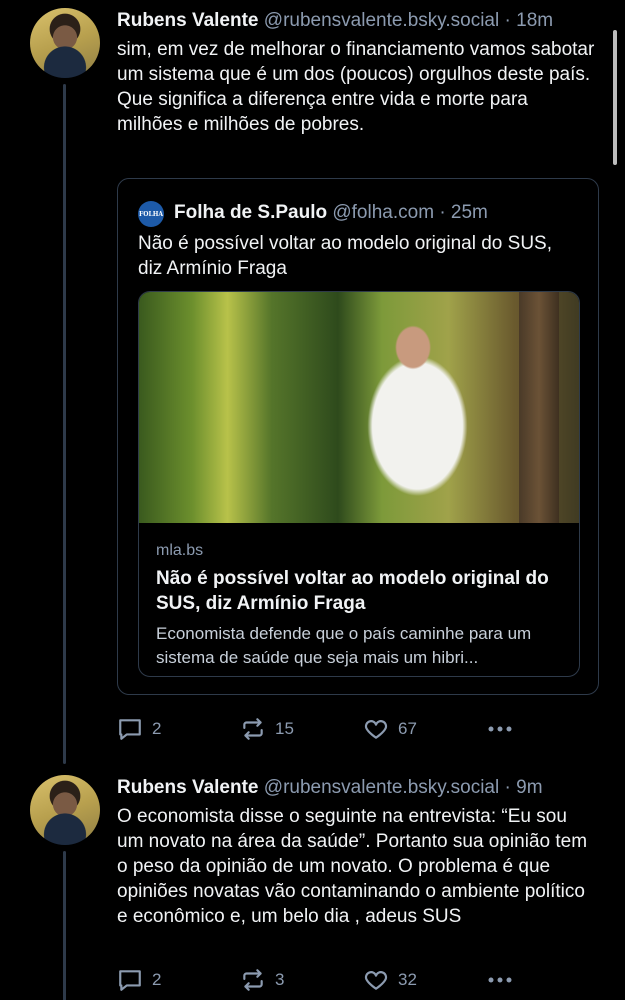 The height and width of the screenshot is (1000, 625). Describe the element at coordinates (267, 729) in the screenshot. I see `repost-button: 15` at that location.